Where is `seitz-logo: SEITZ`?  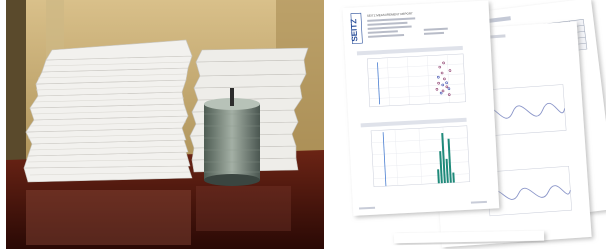 seitz-logo: SEITZ is located at coordinates (354, 30).